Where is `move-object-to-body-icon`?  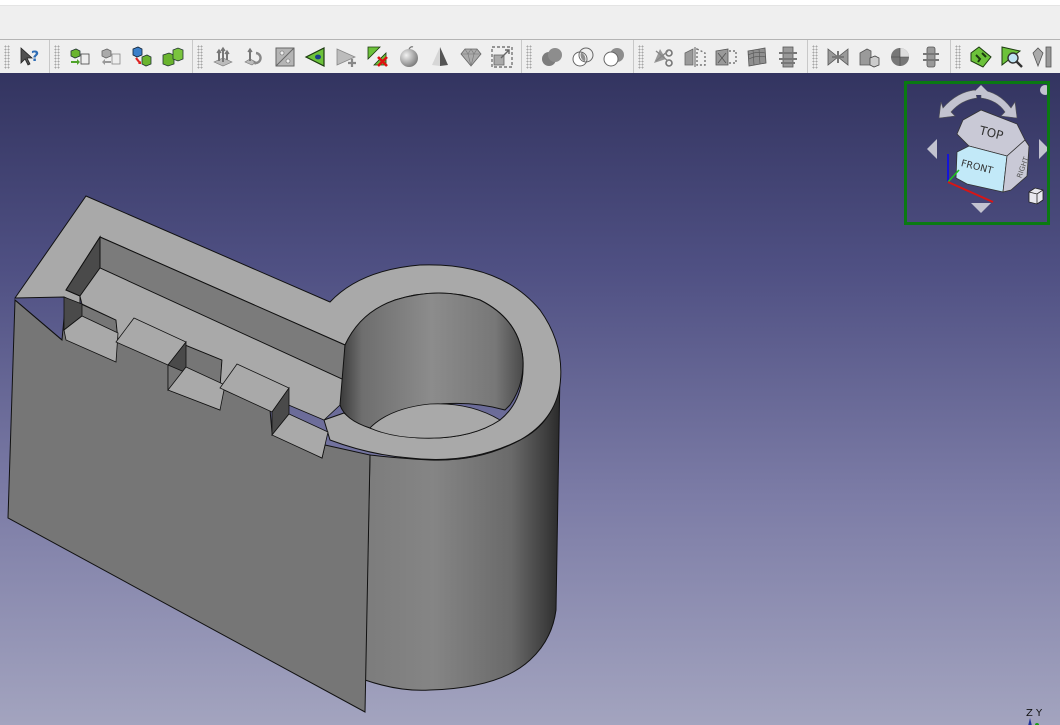
move-object-to-body-icon is located at coordinates (141, 56).